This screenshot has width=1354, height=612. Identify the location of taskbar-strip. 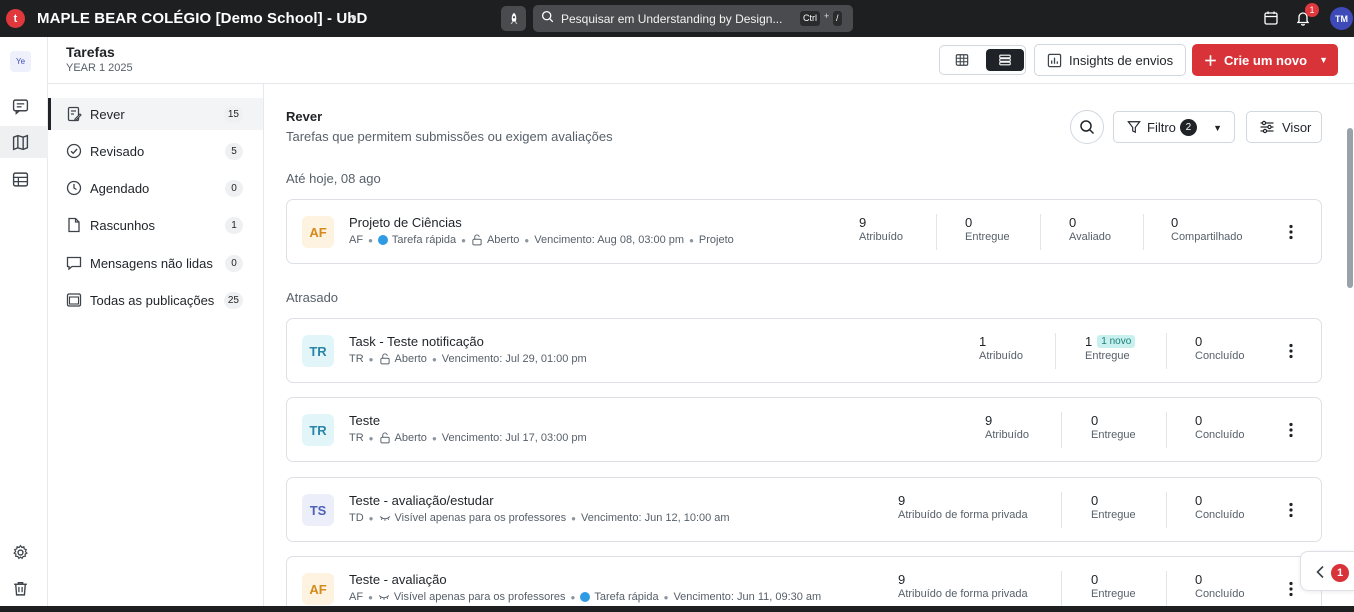
(677, 609).